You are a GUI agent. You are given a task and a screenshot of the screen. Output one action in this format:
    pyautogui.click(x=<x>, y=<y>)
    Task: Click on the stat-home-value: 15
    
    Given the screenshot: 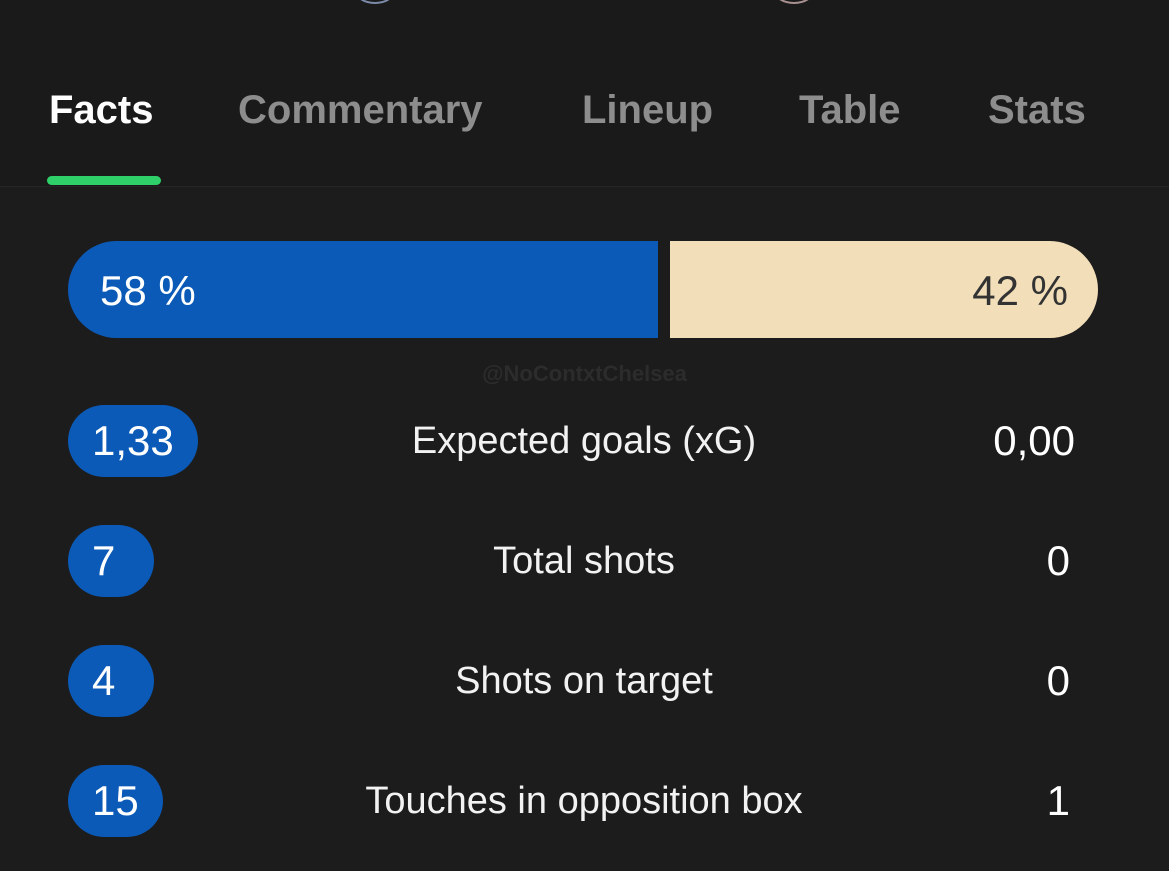 What is the action you would take?
    pyautogui.click(x=115, y=801)
    